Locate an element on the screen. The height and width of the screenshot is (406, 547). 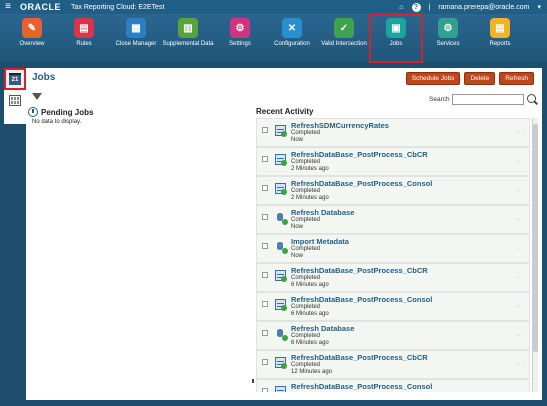
database-job-icon is located at coordinates (281, 218).